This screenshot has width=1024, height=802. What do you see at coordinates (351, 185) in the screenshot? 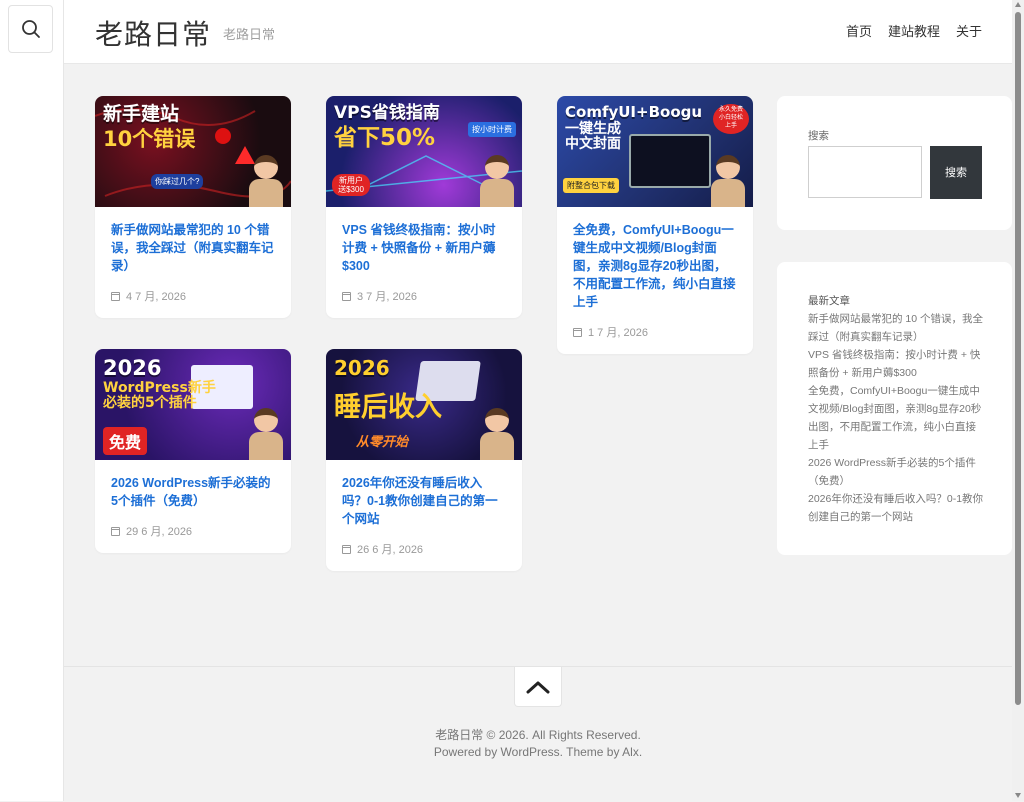
I see `thumb-badge-secondary: 新用户送$300` at bounding box center [351, 185].